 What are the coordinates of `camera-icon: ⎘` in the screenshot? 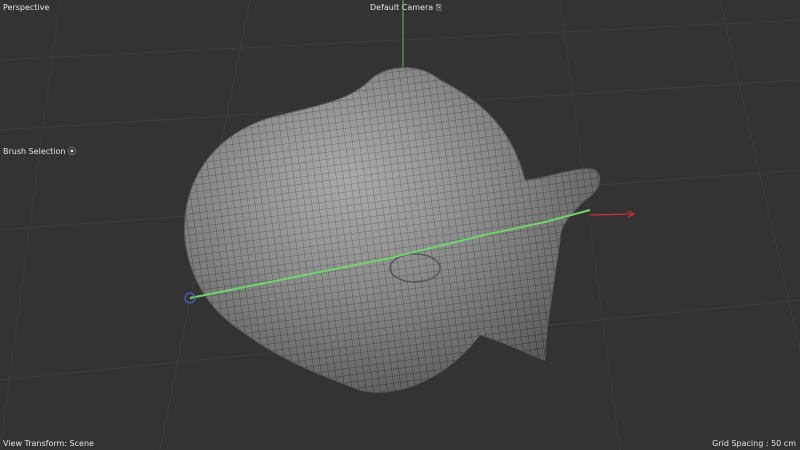 It's located at (439, 7).